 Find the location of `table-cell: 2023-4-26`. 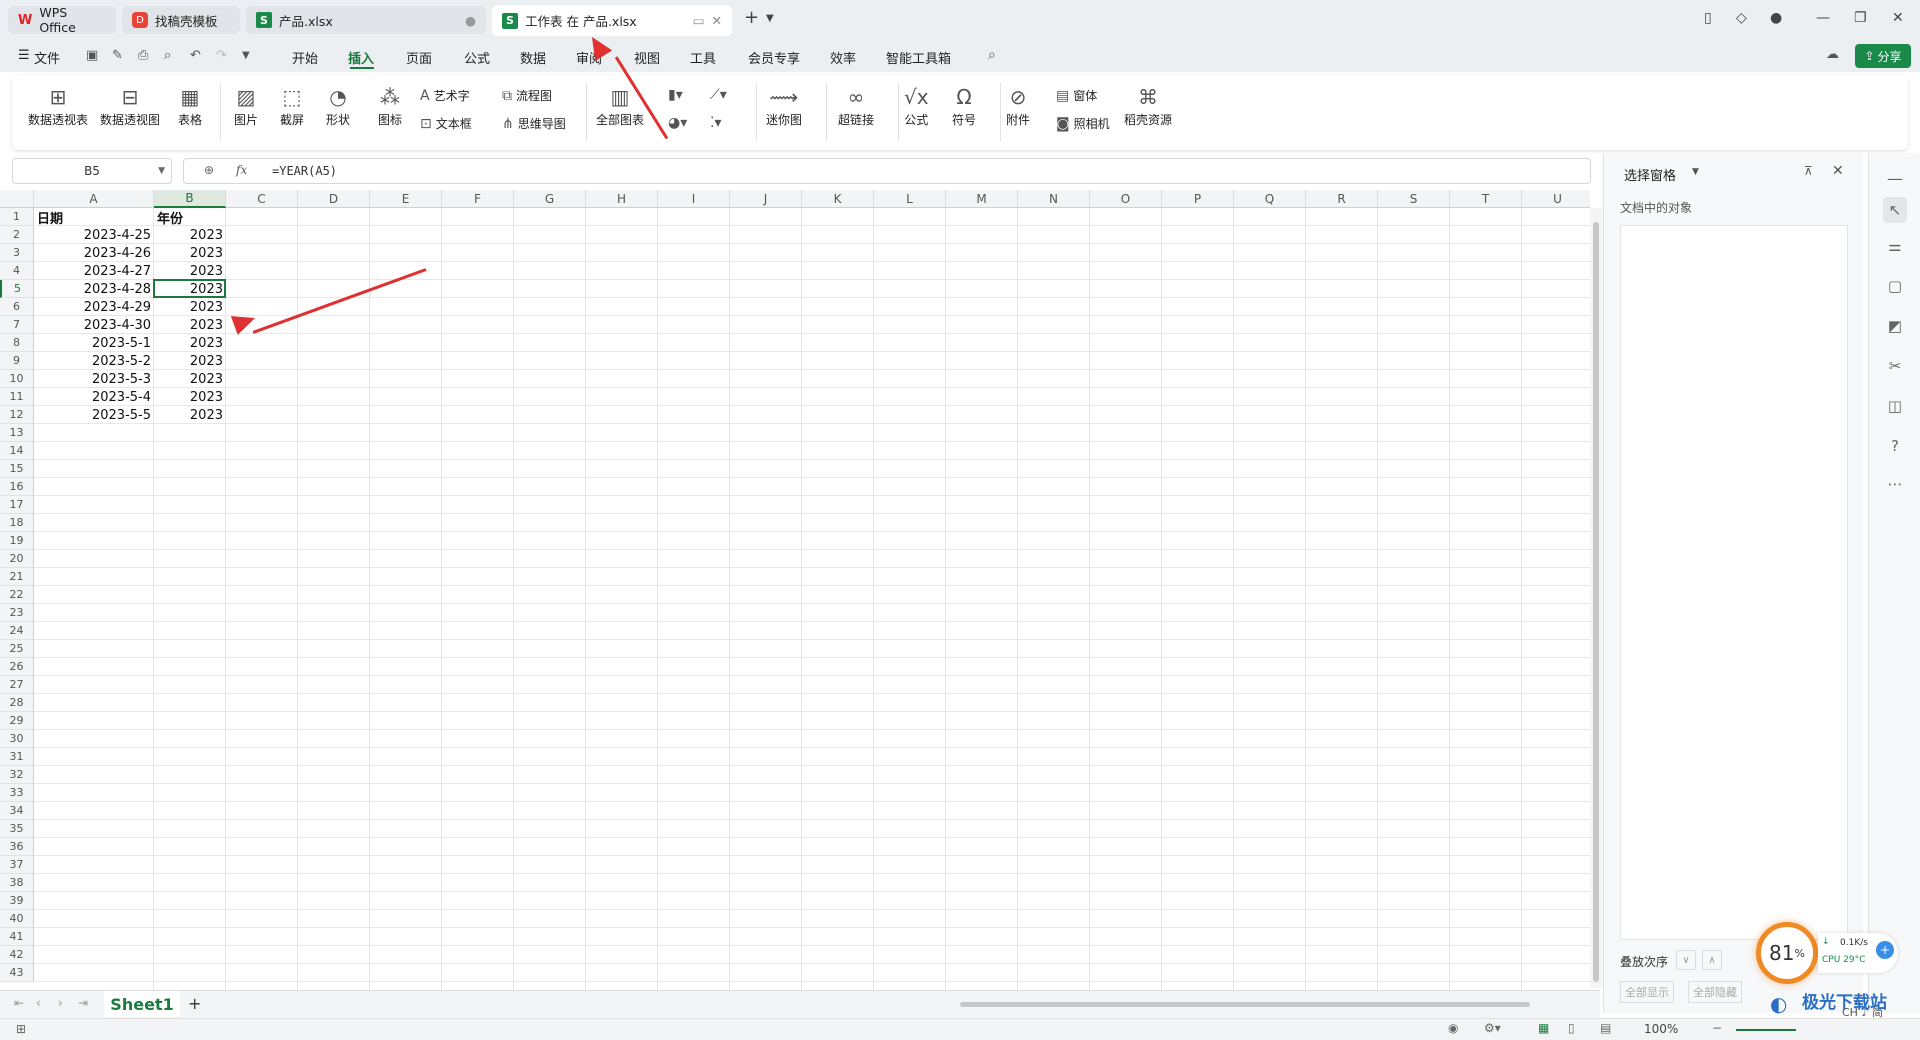

table-cell: 2023-4-26 is located at coordinates (94, 253).